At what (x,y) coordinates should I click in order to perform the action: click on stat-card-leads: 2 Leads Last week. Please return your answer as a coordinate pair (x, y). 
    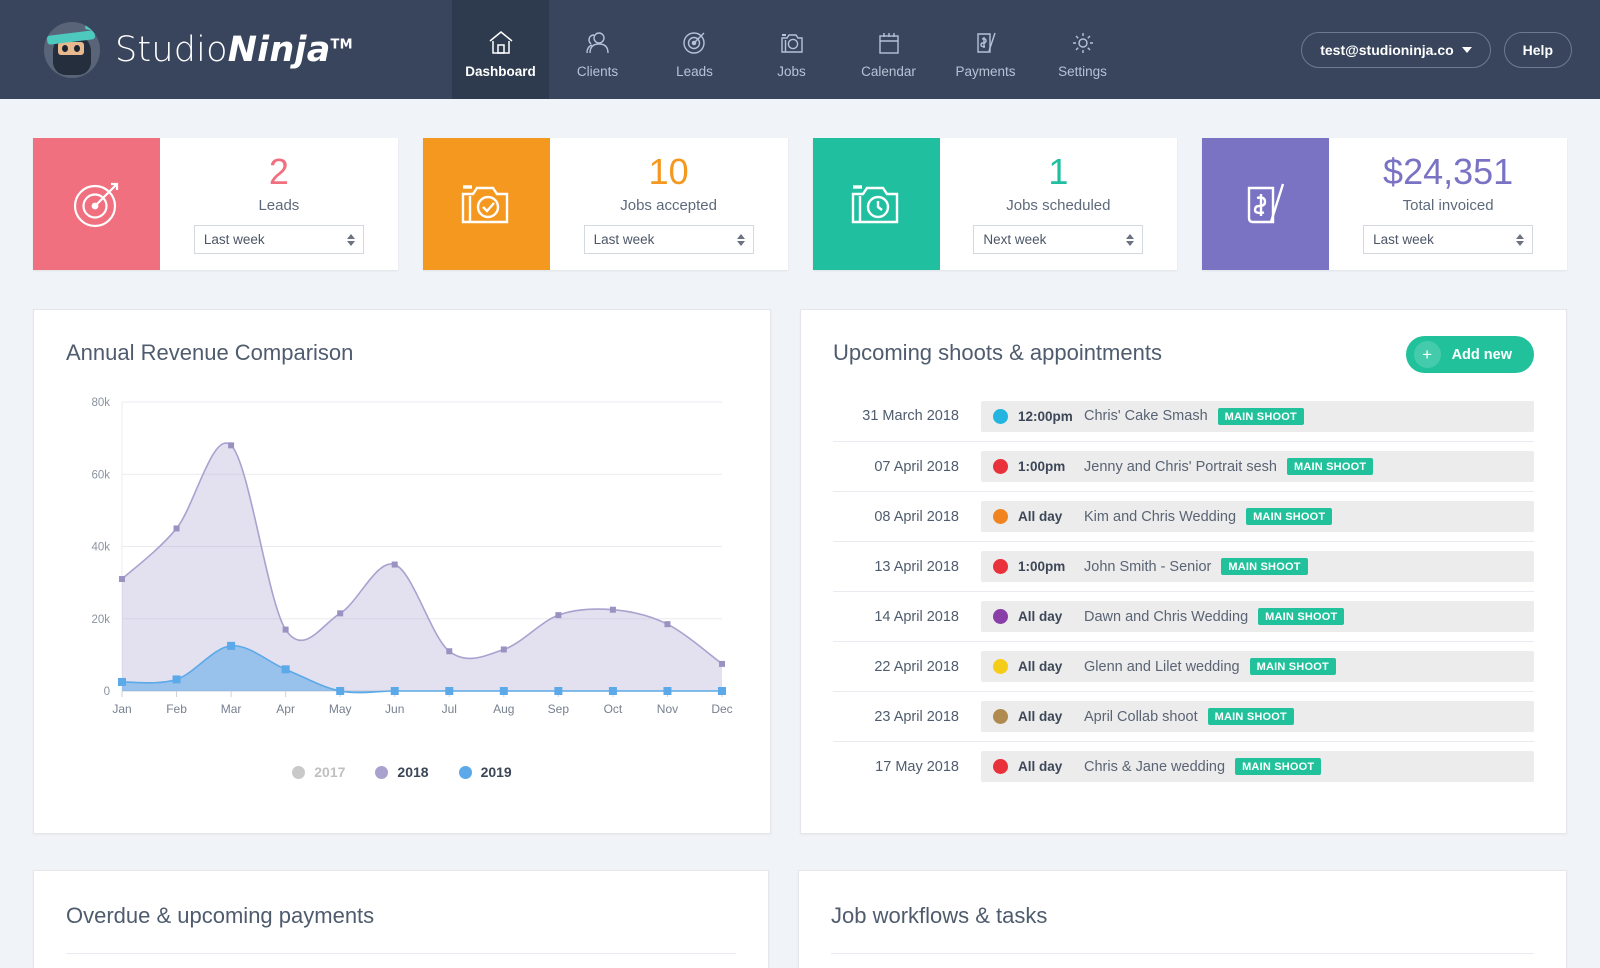
    Looking at the image, I should click on (215, 204).